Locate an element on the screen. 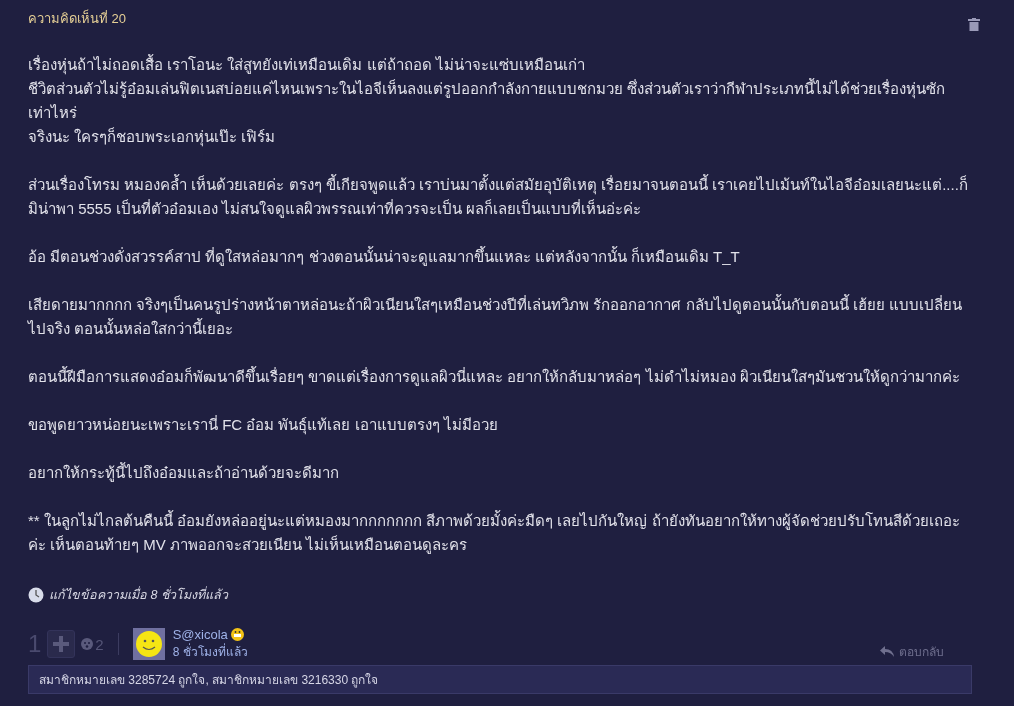  vote-button is located at coordinates (61, 644).